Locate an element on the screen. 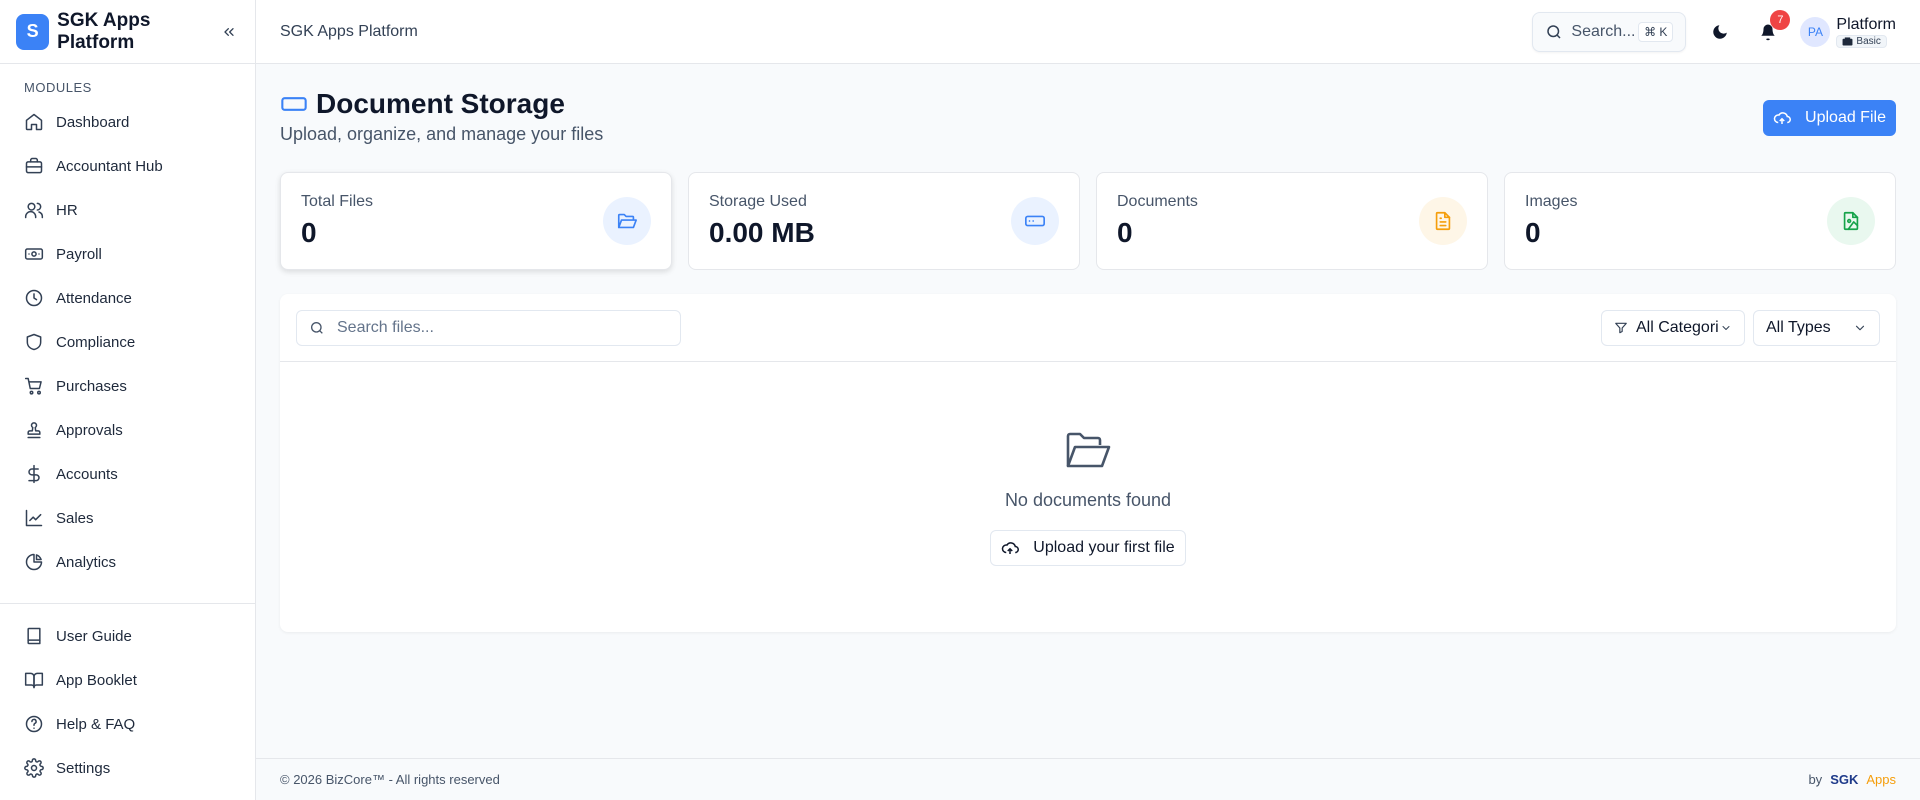 This screenshot has width=1920, height=800. sidebar-item-sales: Sales is located at coordinates (128, 518).